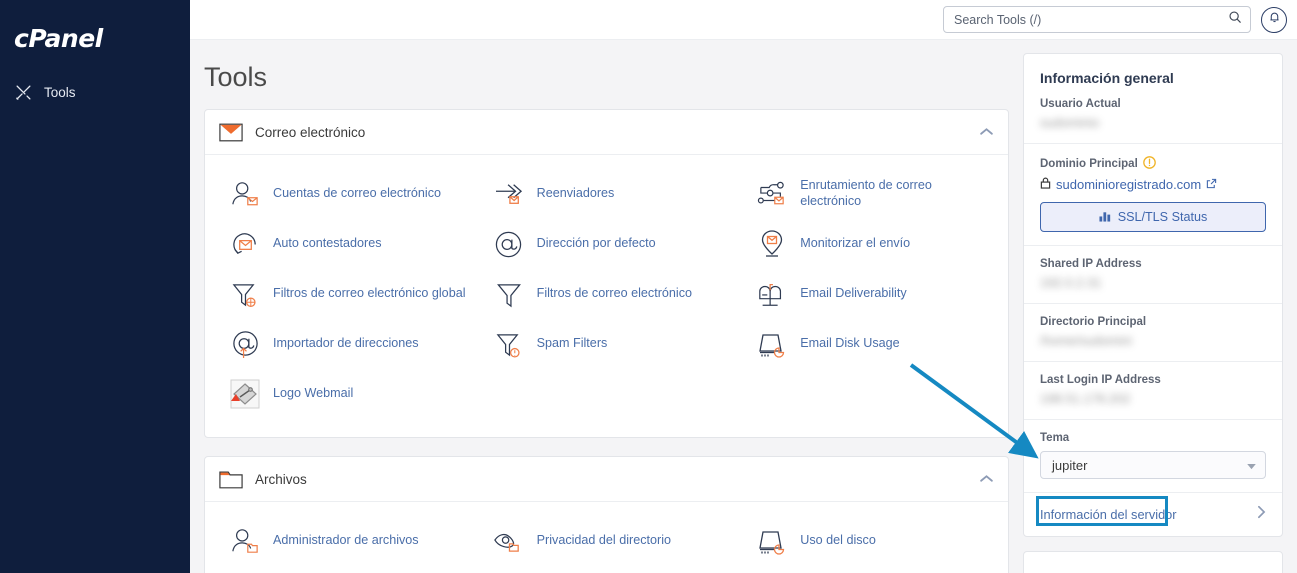 This screenshot has height=573, width=1297. Describe the element at coordinates (232, 479) in the screenshot. I see `folder-icon` at that location.